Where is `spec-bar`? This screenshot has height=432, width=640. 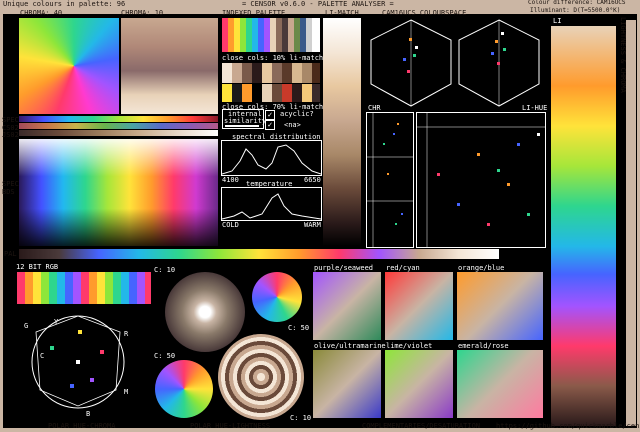
spec-bar is located at coordinates (118, 119).